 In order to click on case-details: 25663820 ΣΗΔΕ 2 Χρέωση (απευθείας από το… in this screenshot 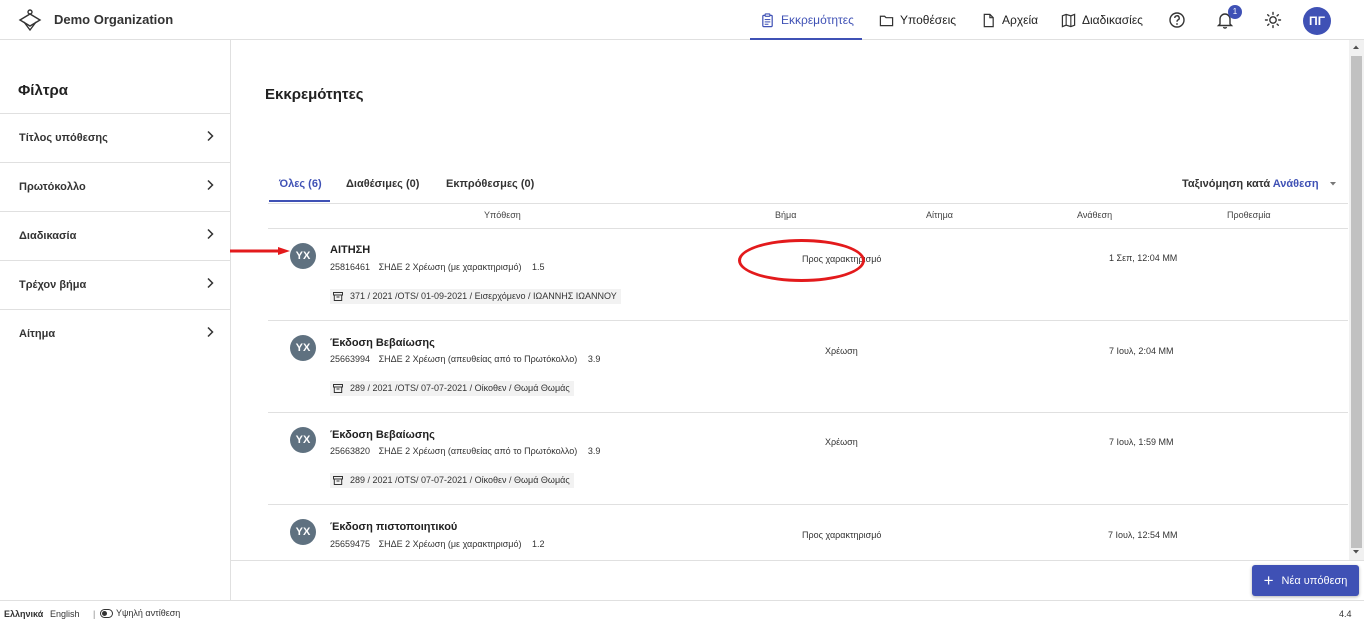, I will do `click(465, 451)`.